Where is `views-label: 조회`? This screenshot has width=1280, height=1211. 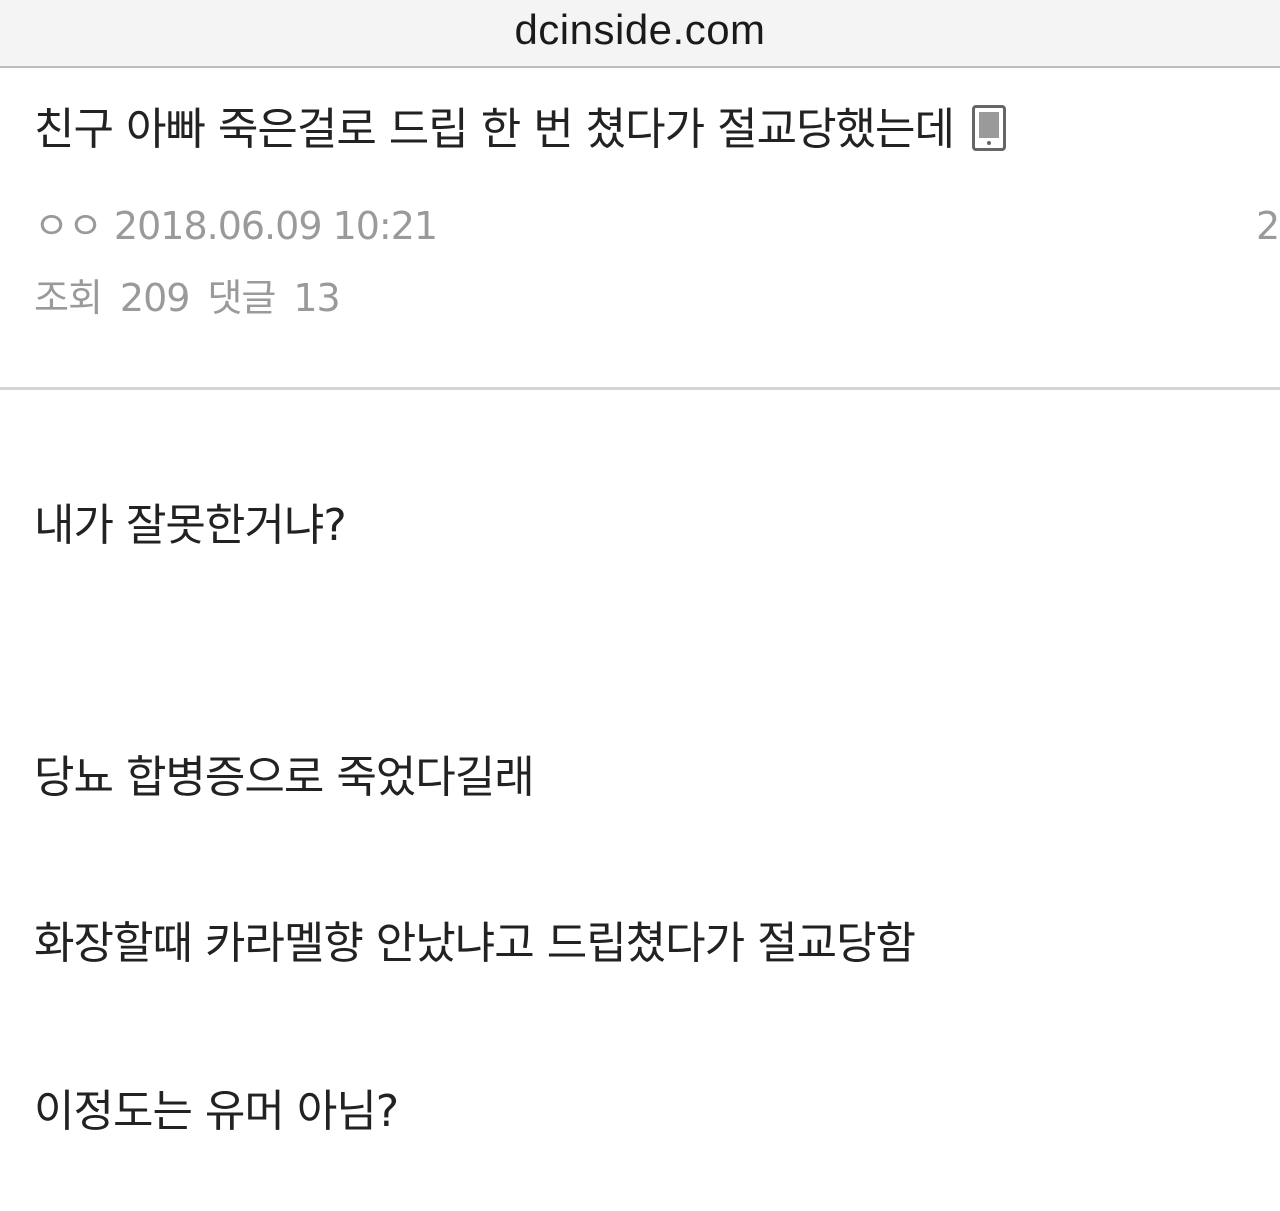 views-label: 조회 is located at coordinates (68, 298).